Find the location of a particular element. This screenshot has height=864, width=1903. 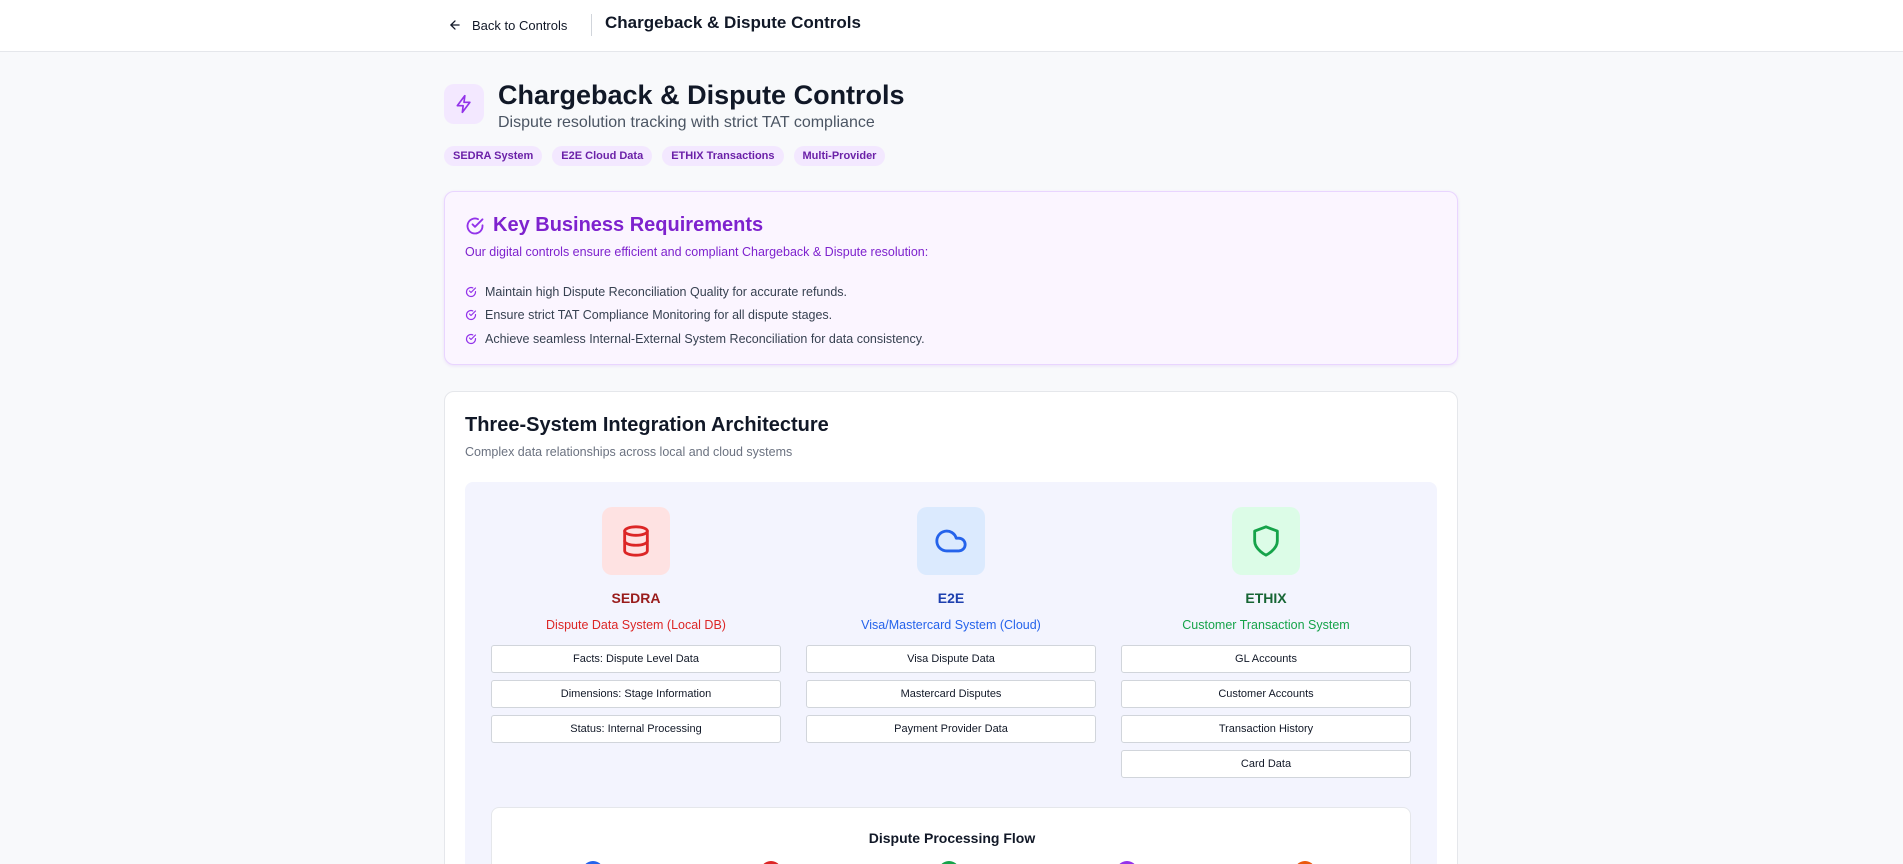

header-icon-box is located at coordinates (464, 104).